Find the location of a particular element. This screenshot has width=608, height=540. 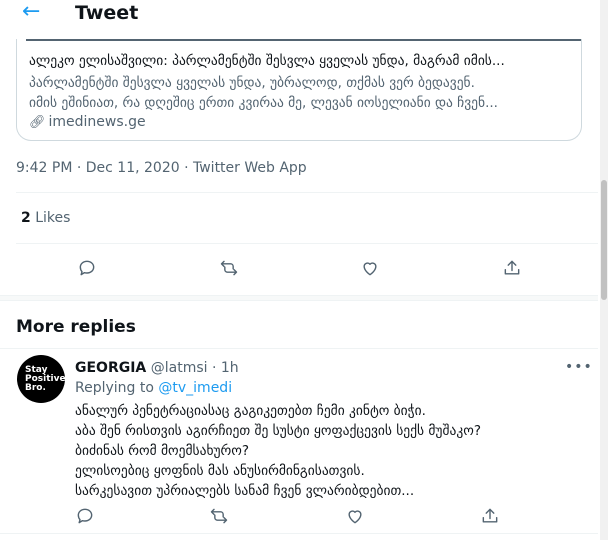

reply-time: · 1h is located at coordinates (225, 368).